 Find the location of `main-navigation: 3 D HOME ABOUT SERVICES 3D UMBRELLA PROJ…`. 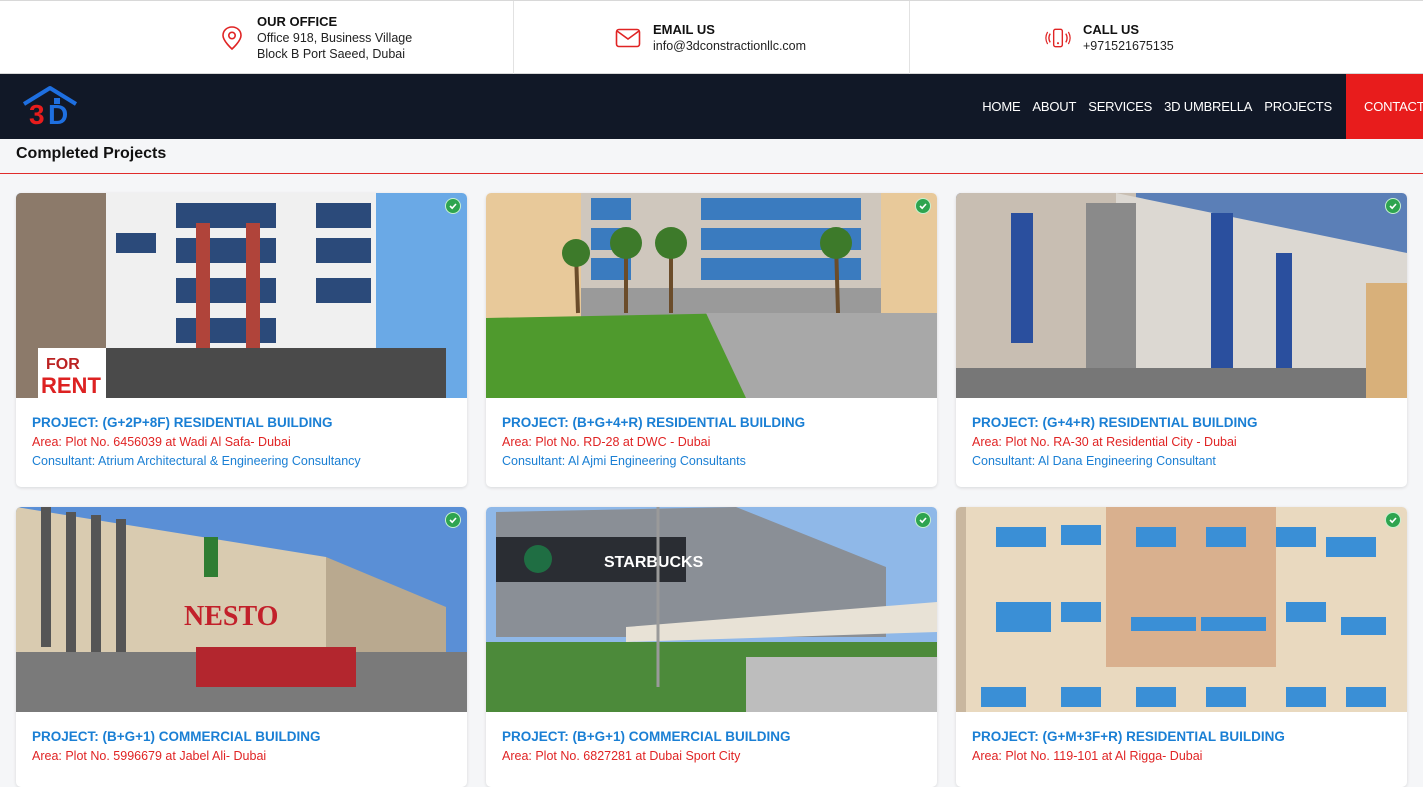

main-navigation: 3 D HOME ABOUT SERVICES 3D UMBRELLA PROJ… is located at coordinates (711, 106).